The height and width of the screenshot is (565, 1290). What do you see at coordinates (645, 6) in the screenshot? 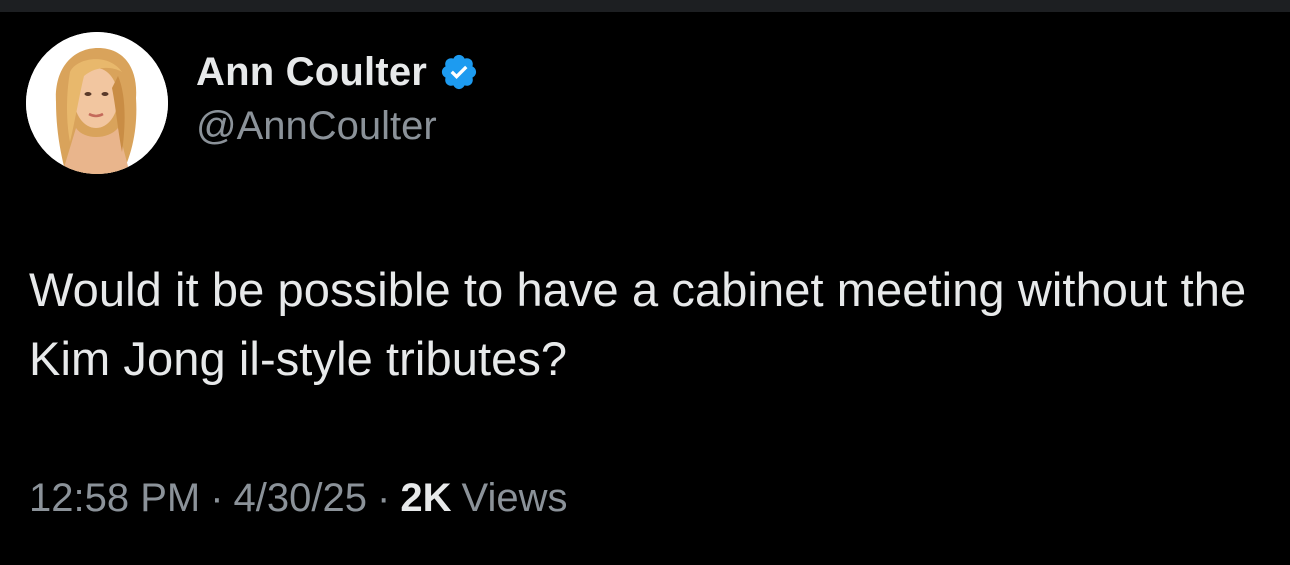
I see `top-strip` at bounding box center [645, 6].